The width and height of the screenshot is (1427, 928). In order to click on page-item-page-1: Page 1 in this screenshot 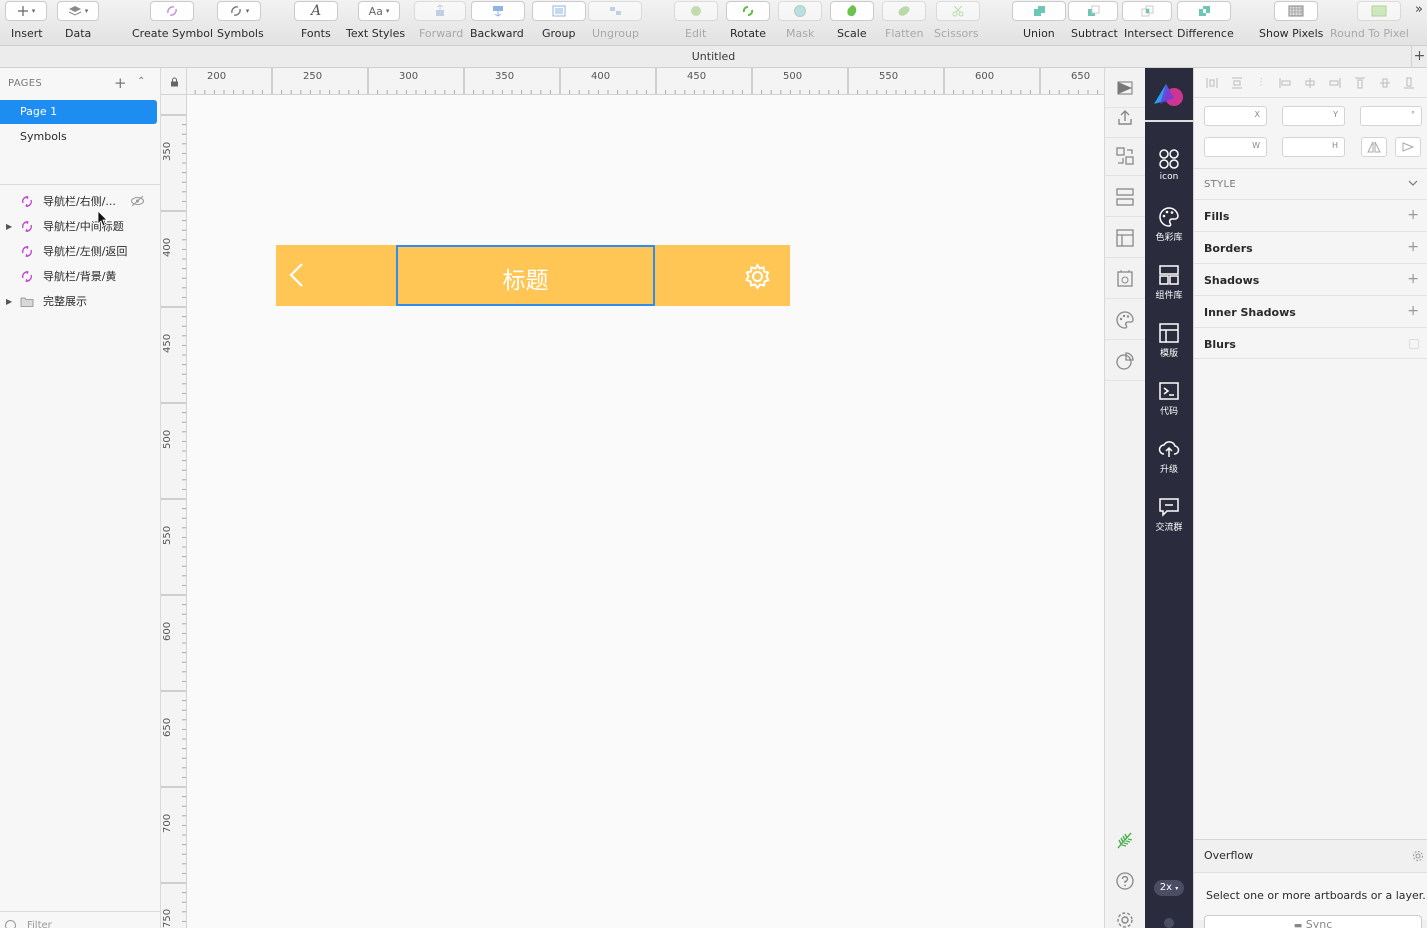, I will do `click(78, 112)`.